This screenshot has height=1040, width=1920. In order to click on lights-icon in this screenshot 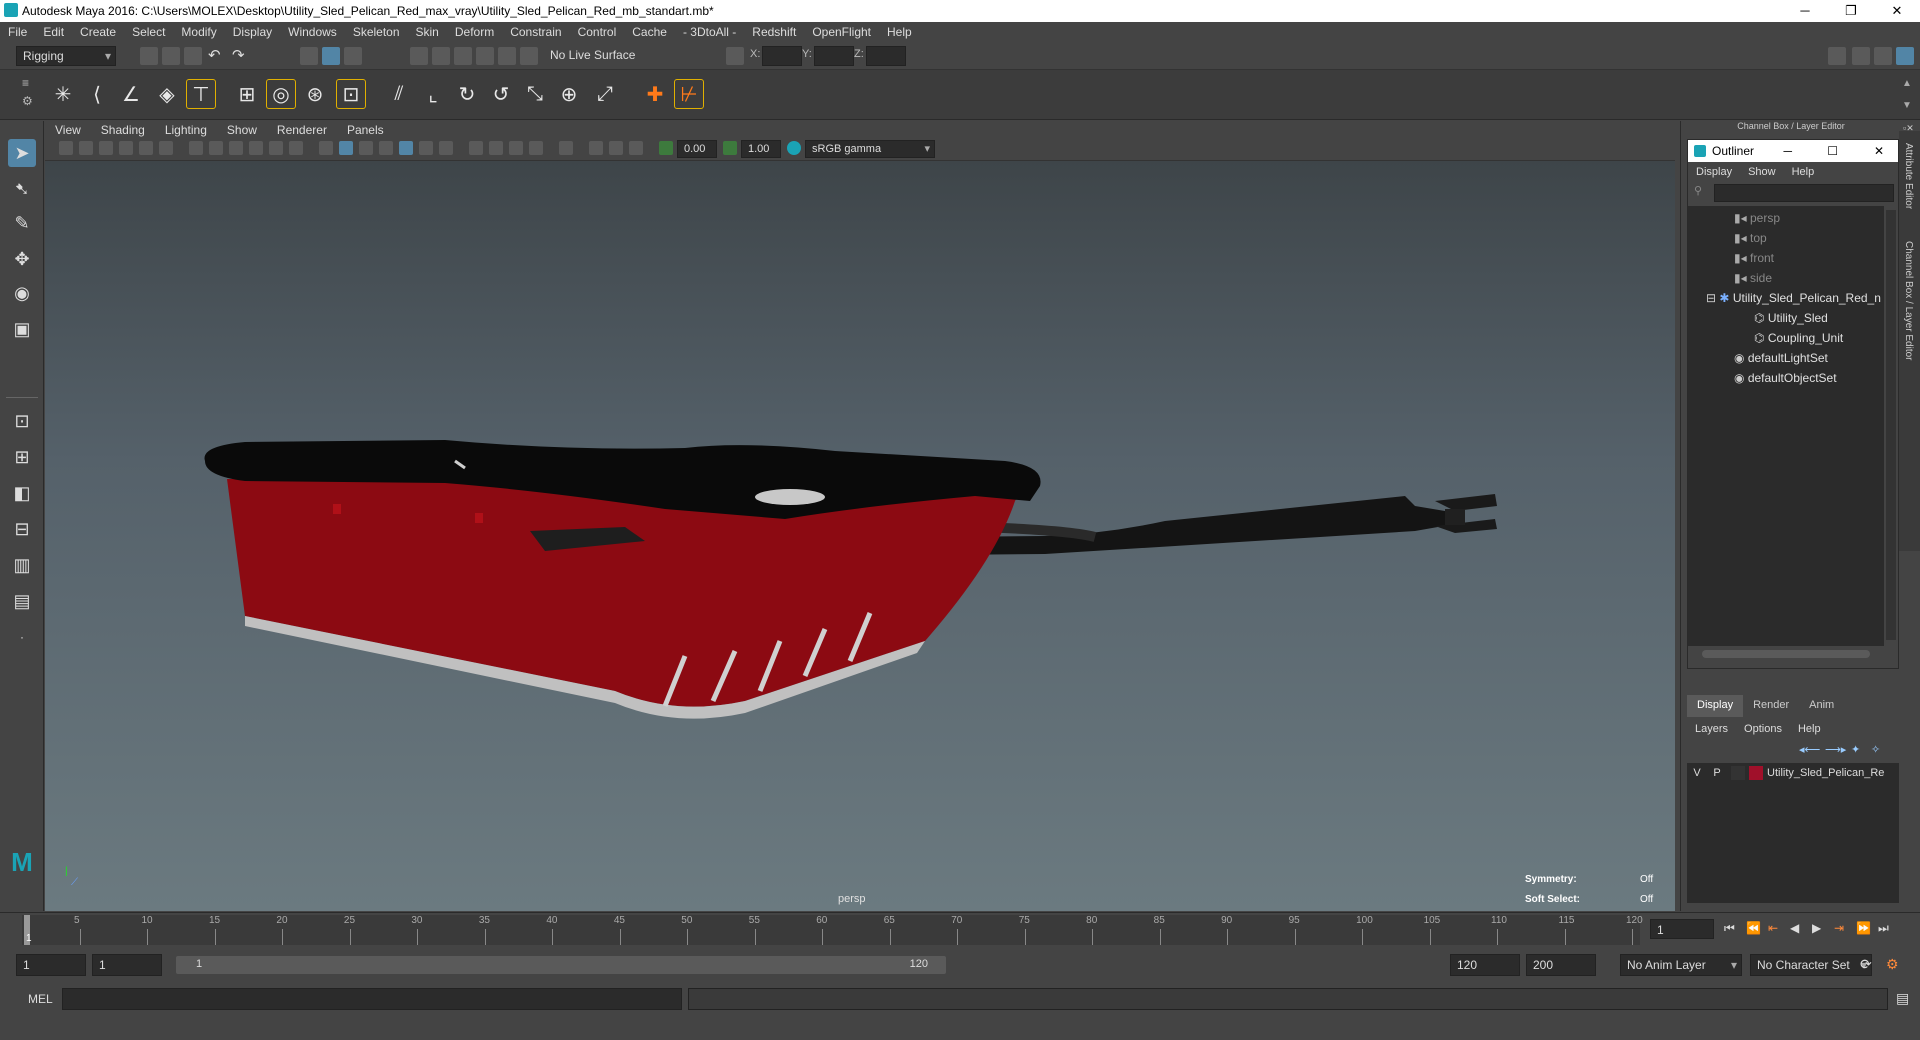, I will do `click(426, 148)`.